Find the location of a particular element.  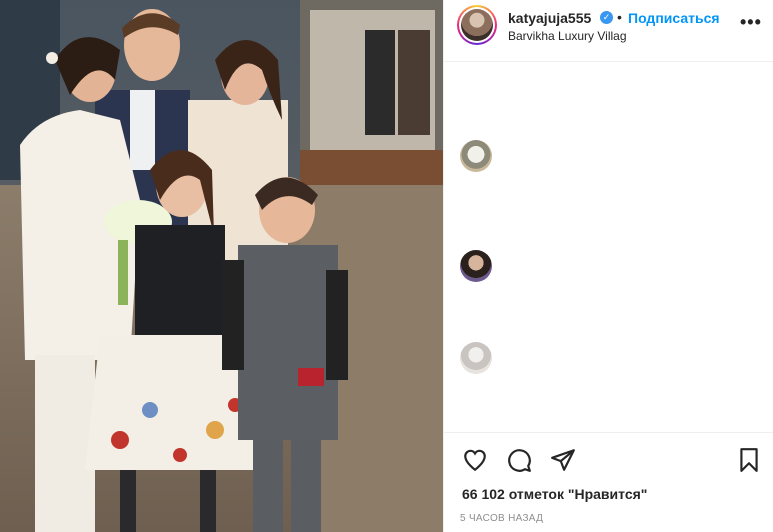

avatar-image is located at coordinates (477, 25).